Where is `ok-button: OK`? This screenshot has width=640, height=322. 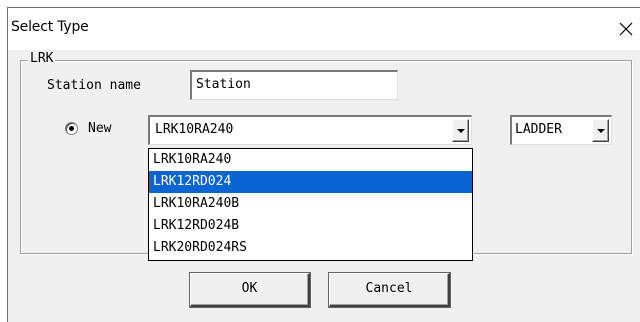 ok-button: OK is located at coordinates (250, 290).